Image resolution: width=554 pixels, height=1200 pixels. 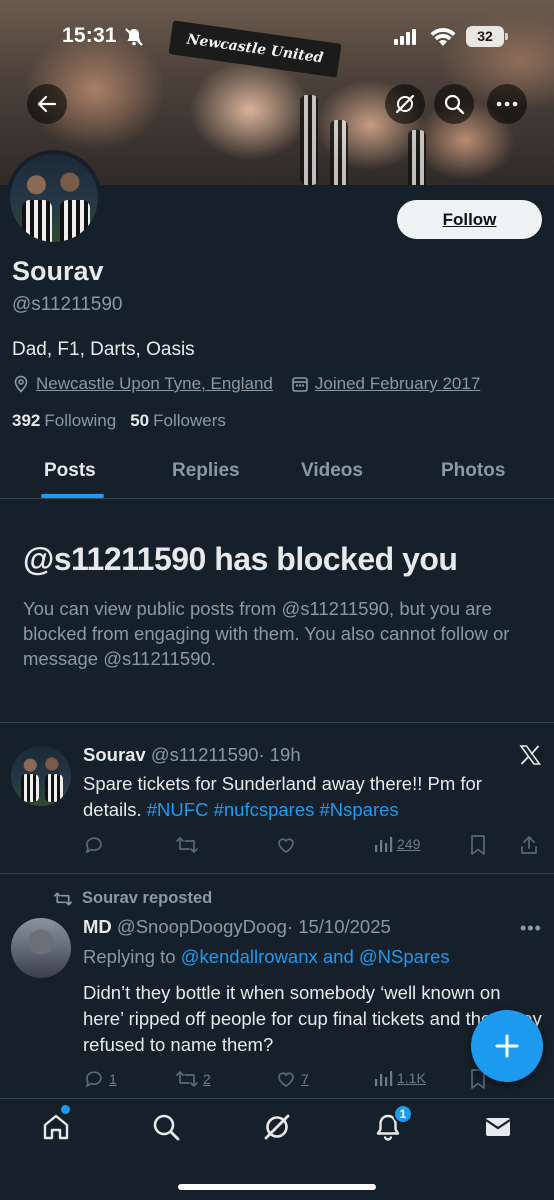 What do you see at coordinates (279, 754) in the screenshot?
I see `tweet-time: · 19h` at bounding box center [279, 754].